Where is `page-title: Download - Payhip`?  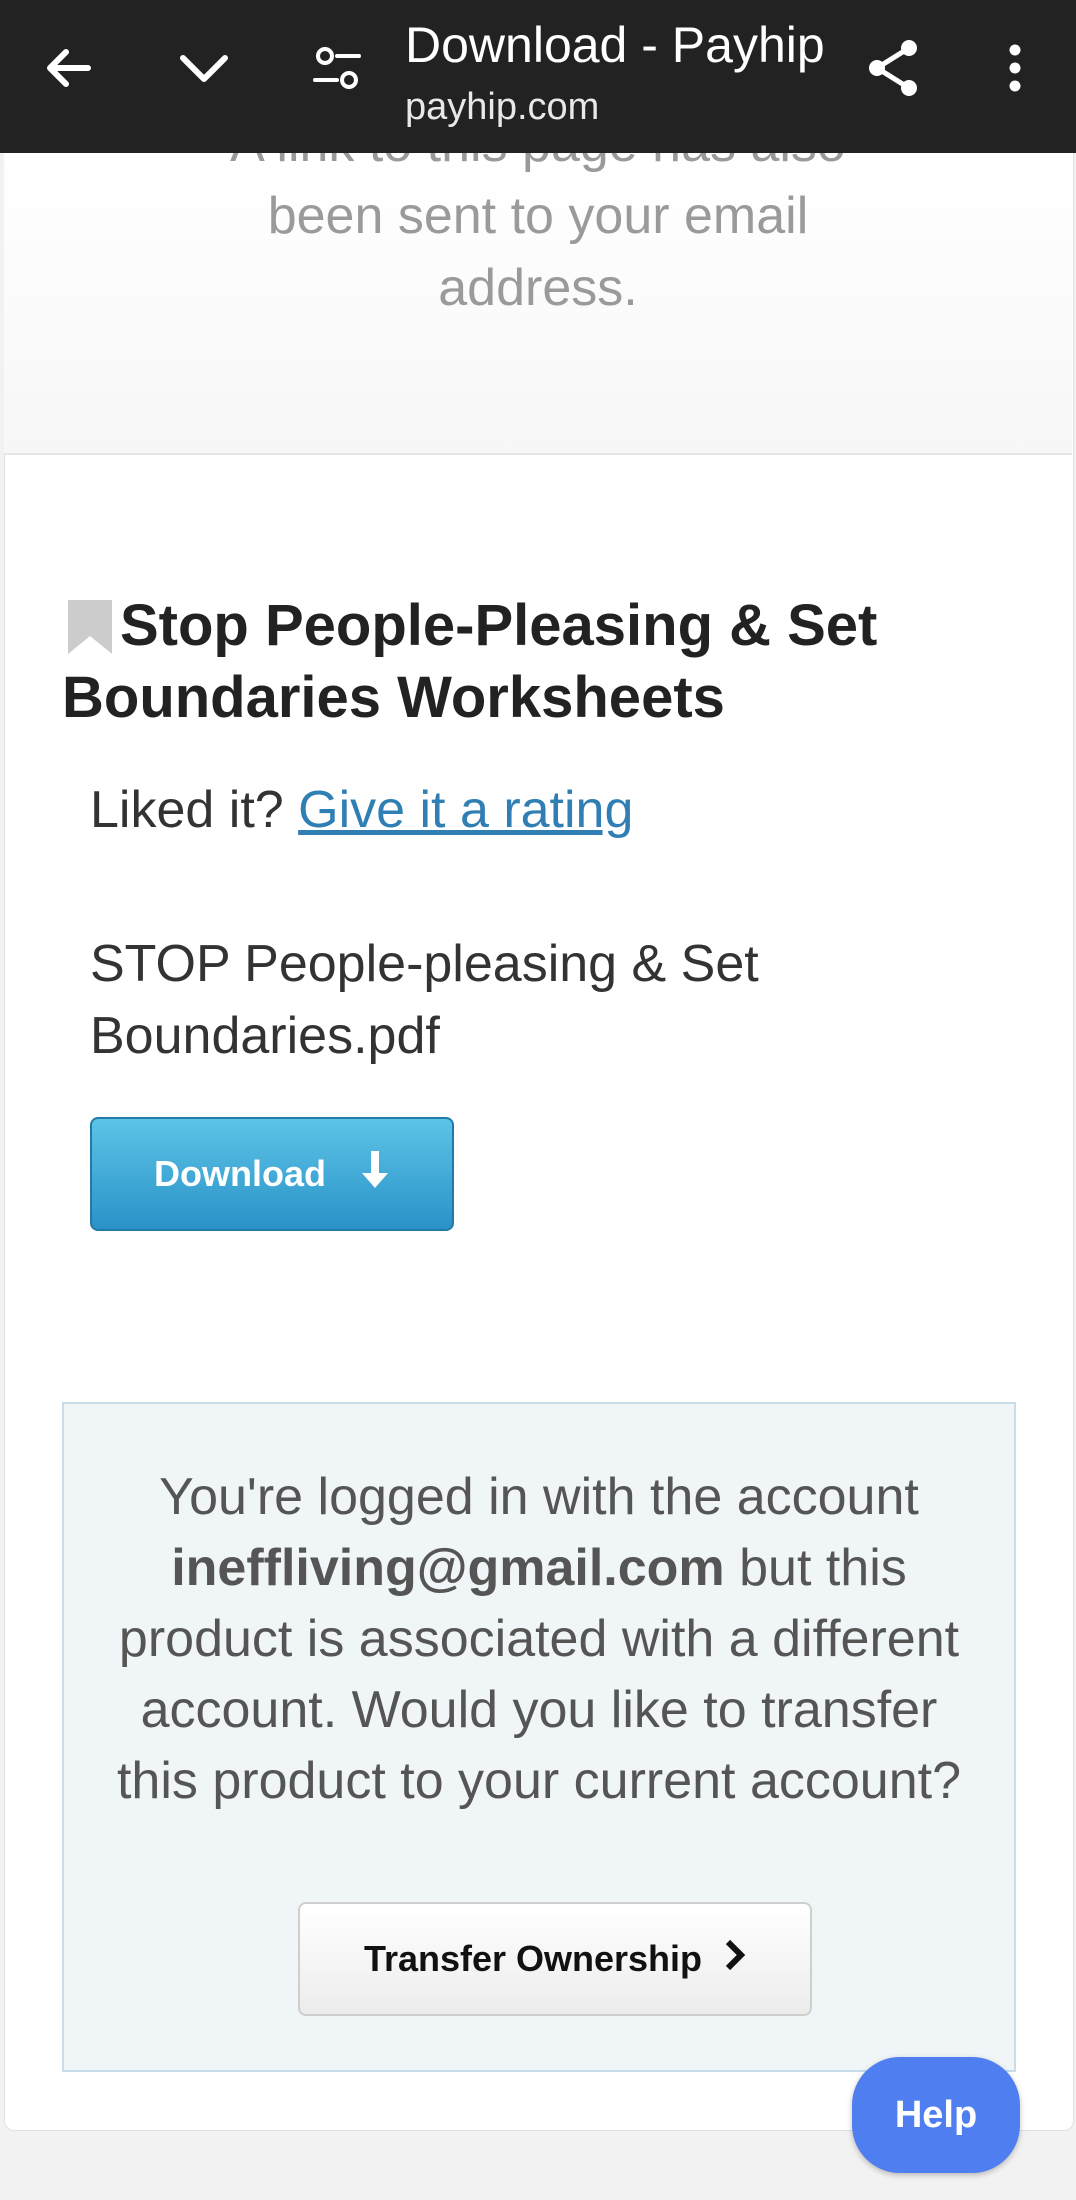
page-title: Download - Payhip is located at coordinates (615, 45).